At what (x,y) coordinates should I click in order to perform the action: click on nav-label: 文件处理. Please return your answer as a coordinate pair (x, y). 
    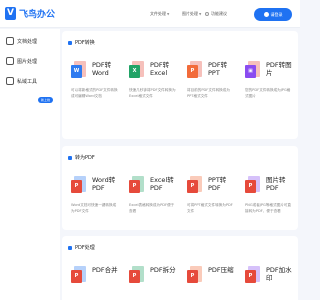
    Looking at the image, I should click on (158, 13).